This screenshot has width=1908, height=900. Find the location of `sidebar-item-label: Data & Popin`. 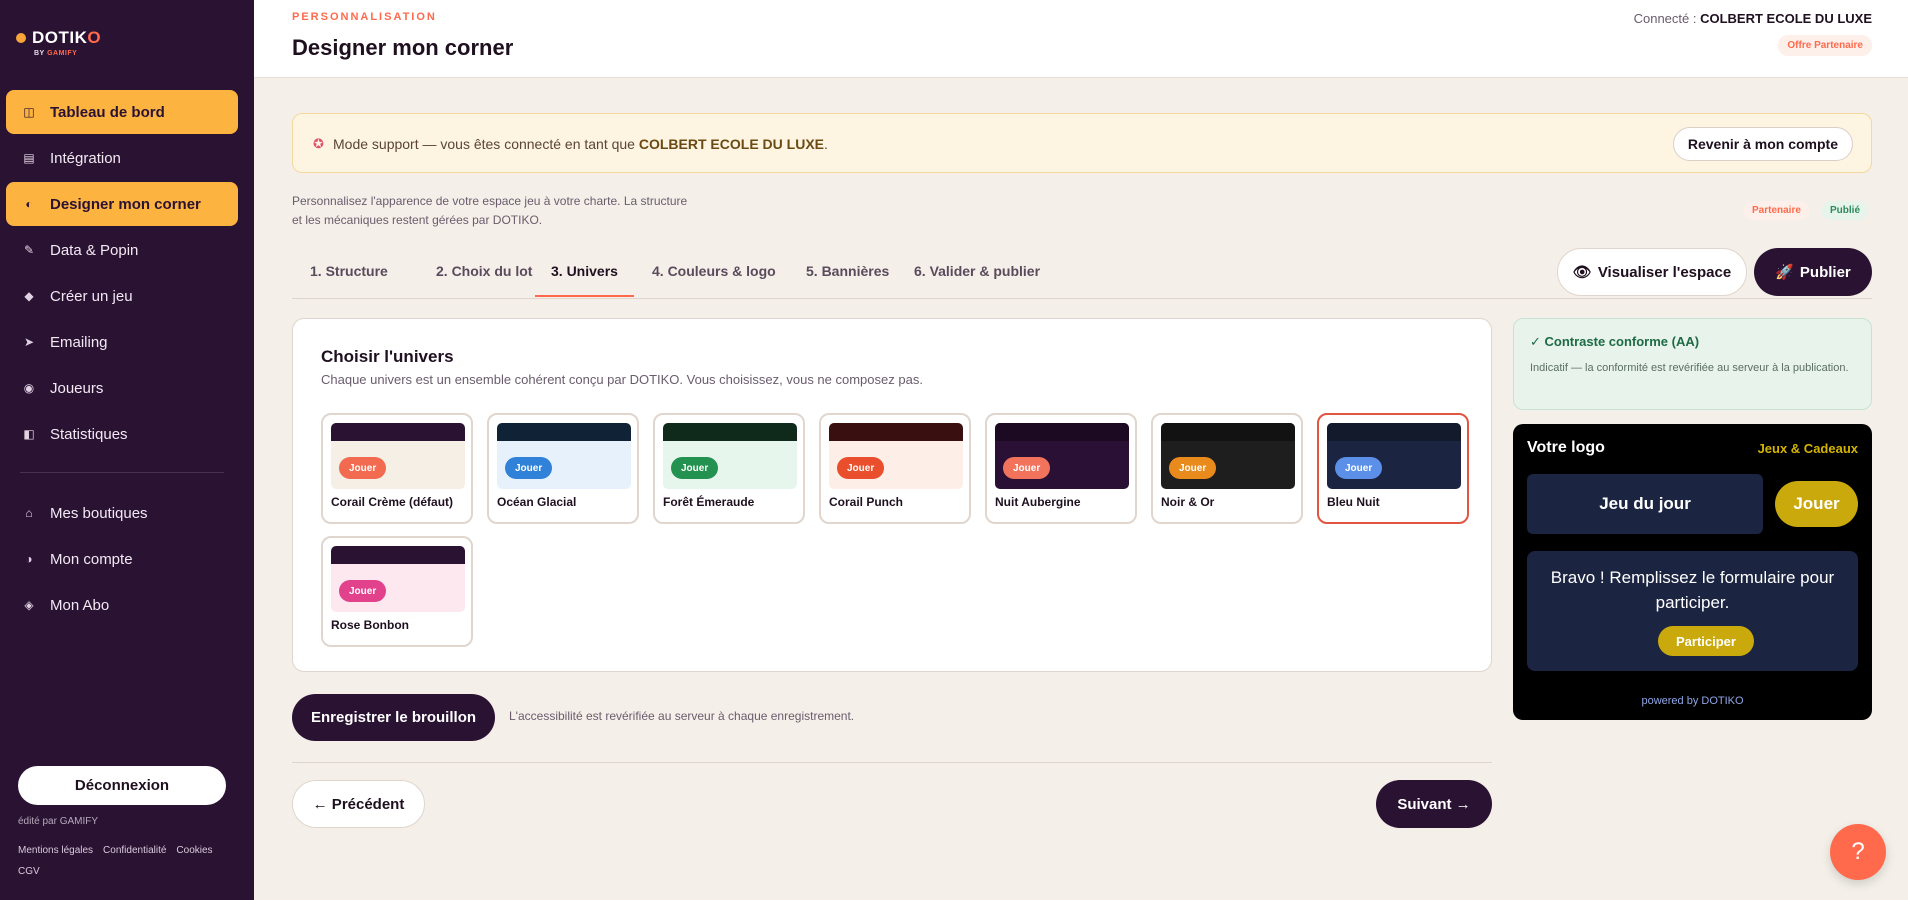

sidebar-item-label: Data & Popin is located at coordinates (94, 250).